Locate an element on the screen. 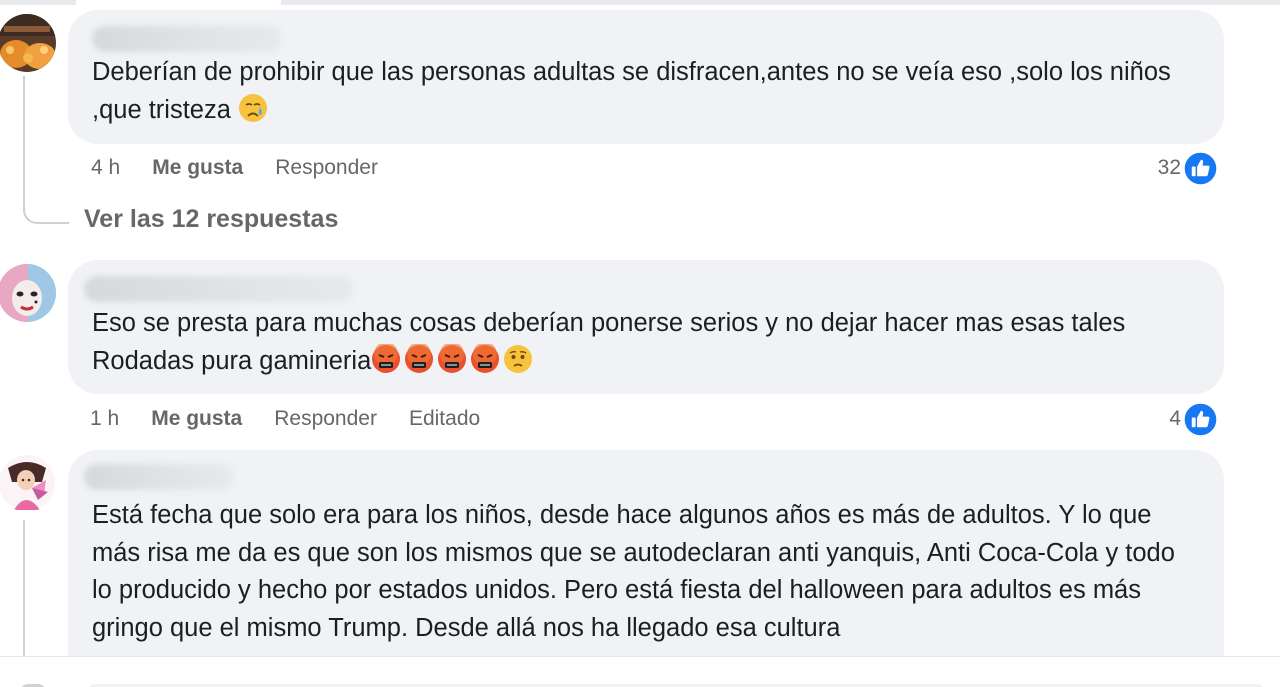 The image size is (1280, 687). reaction-count: 32 is located at coordinates (1169, 167).